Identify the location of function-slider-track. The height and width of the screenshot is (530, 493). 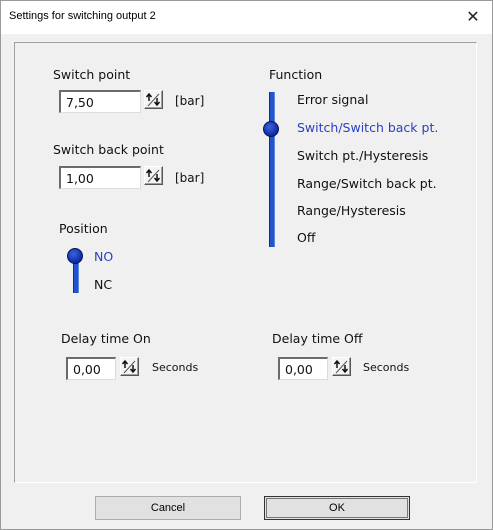
(272, 169).